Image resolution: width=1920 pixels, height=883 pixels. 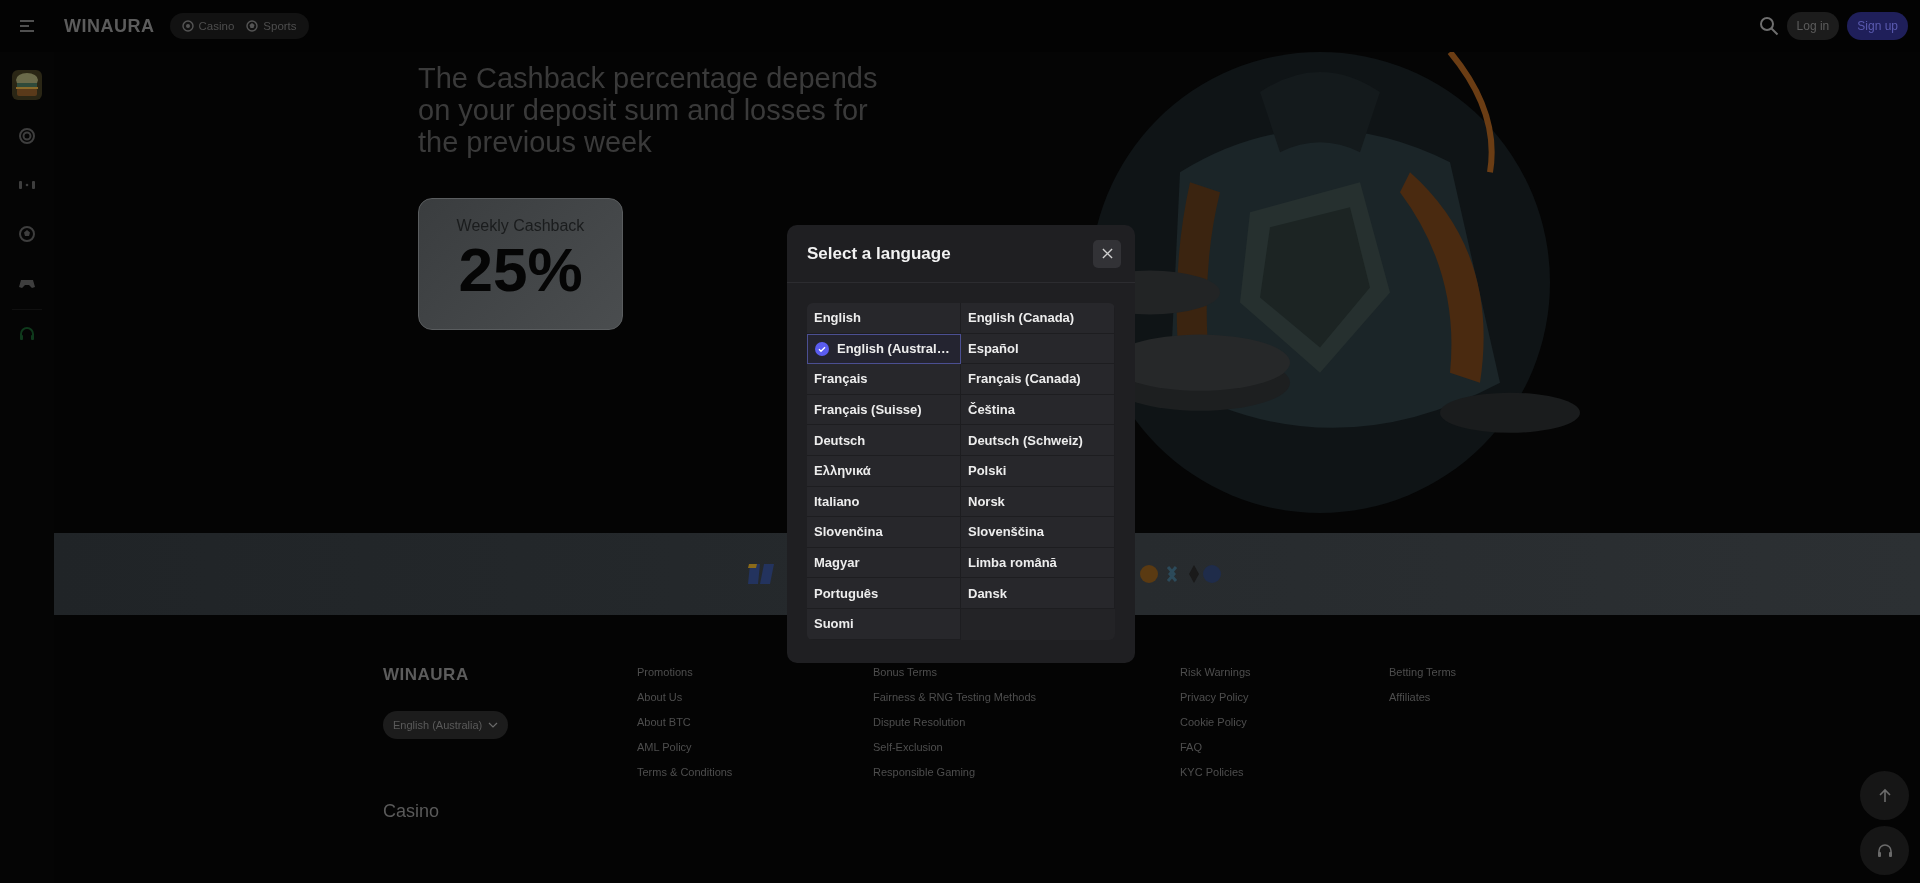 I want to click on language-option: Dansk, so click(x=1038, y=593).